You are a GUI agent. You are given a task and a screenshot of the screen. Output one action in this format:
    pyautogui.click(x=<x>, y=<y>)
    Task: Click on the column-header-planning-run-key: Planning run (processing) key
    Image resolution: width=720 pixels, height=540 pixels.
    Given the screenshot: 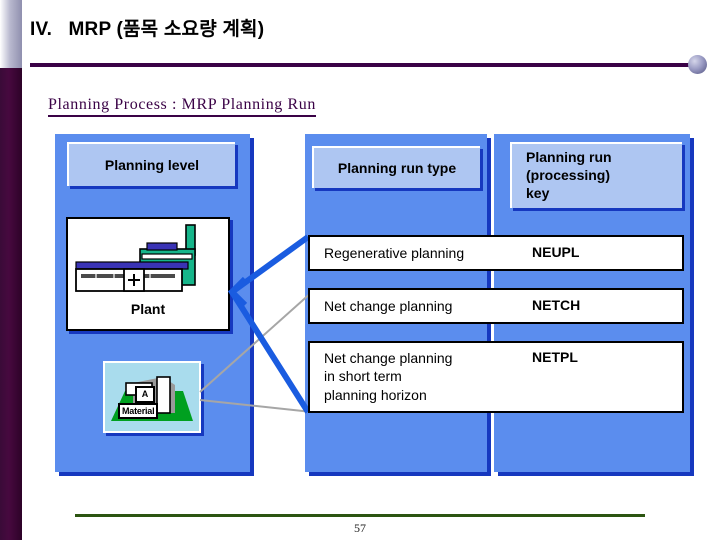 What is the action you would take?
    pyautogui.click(x=596, y=175)
    